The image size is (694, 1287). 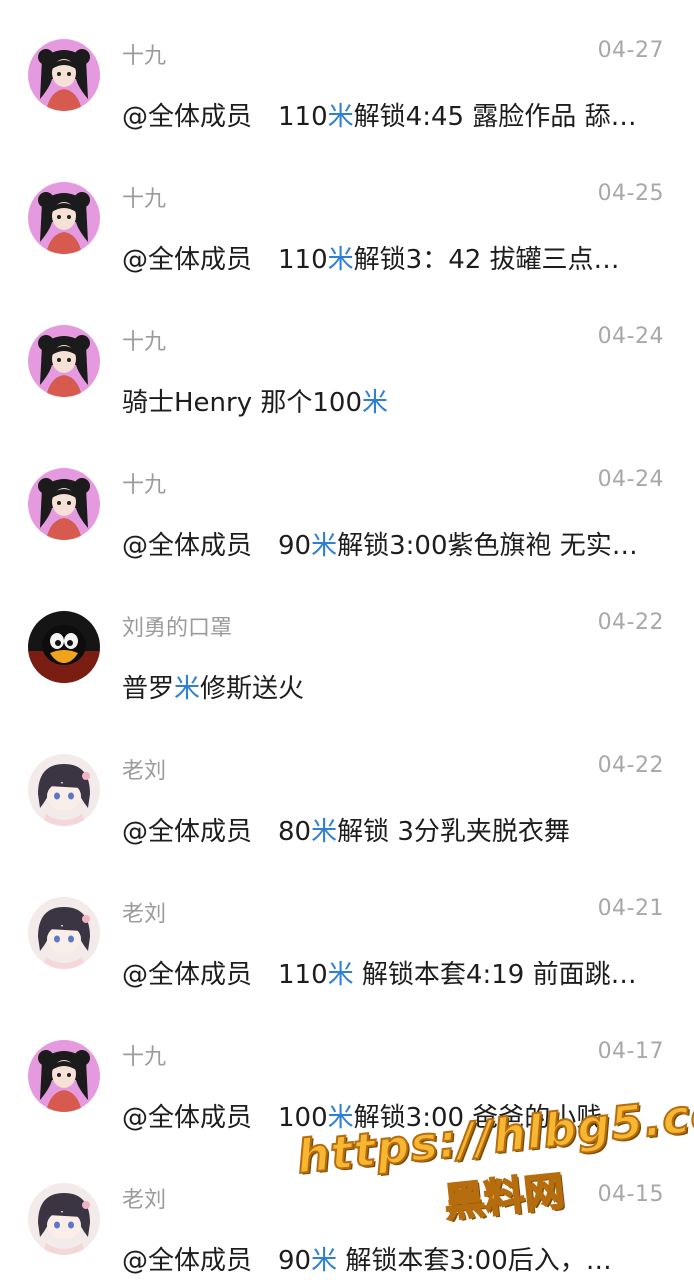 I want to click on message-date: 04-27, so click(x=630, y=50).